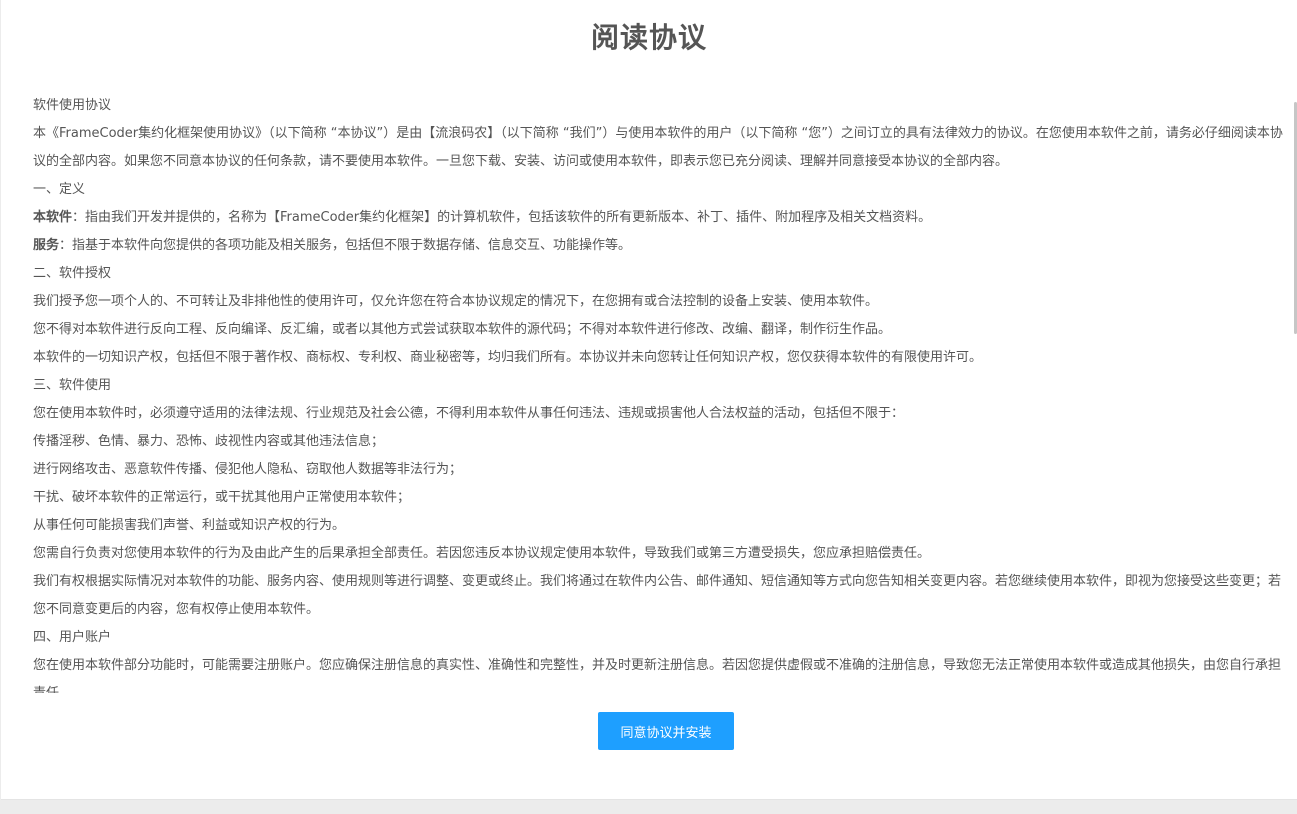  What do you see at coordinates (72, 385) in the screenshot?
I see `section-title-usage: 三、软件使用` at bounding box center [72, 385].